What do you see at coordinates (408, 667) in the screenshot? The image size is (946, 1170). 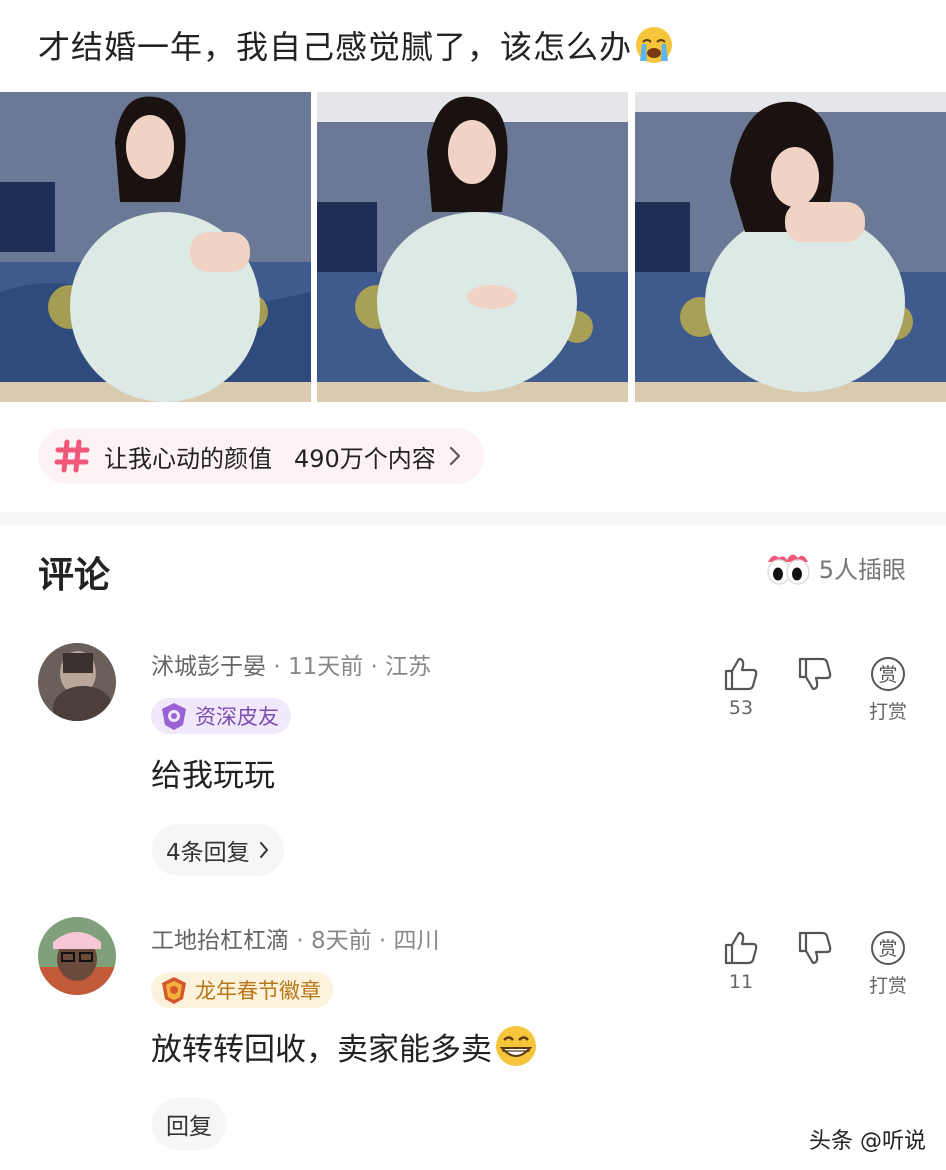 I see `comment-location: 江苏` at bounding box center [408, 667].